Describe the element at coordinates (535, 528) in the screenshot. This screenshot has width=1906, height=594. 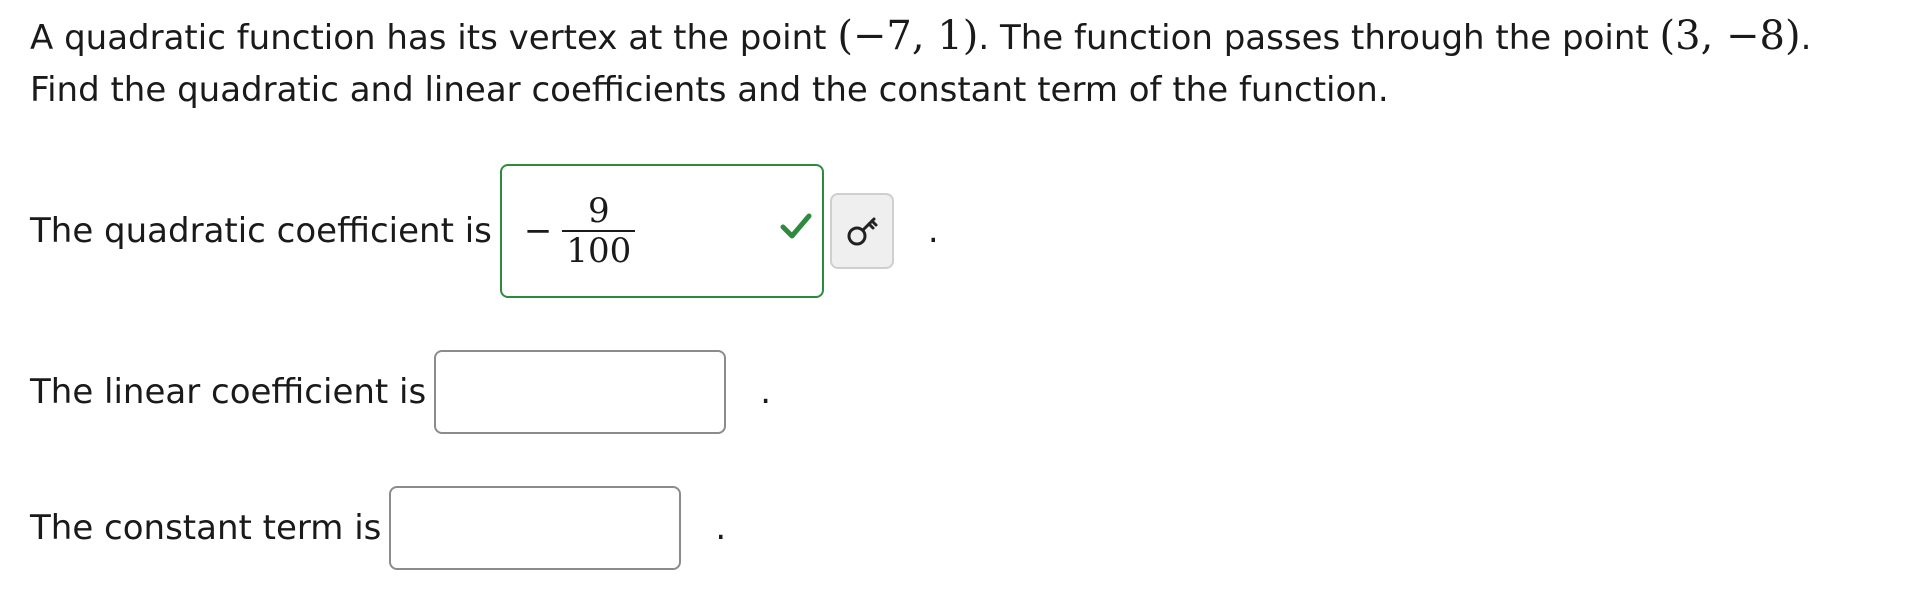
I see `constant-answer-input` at that location.